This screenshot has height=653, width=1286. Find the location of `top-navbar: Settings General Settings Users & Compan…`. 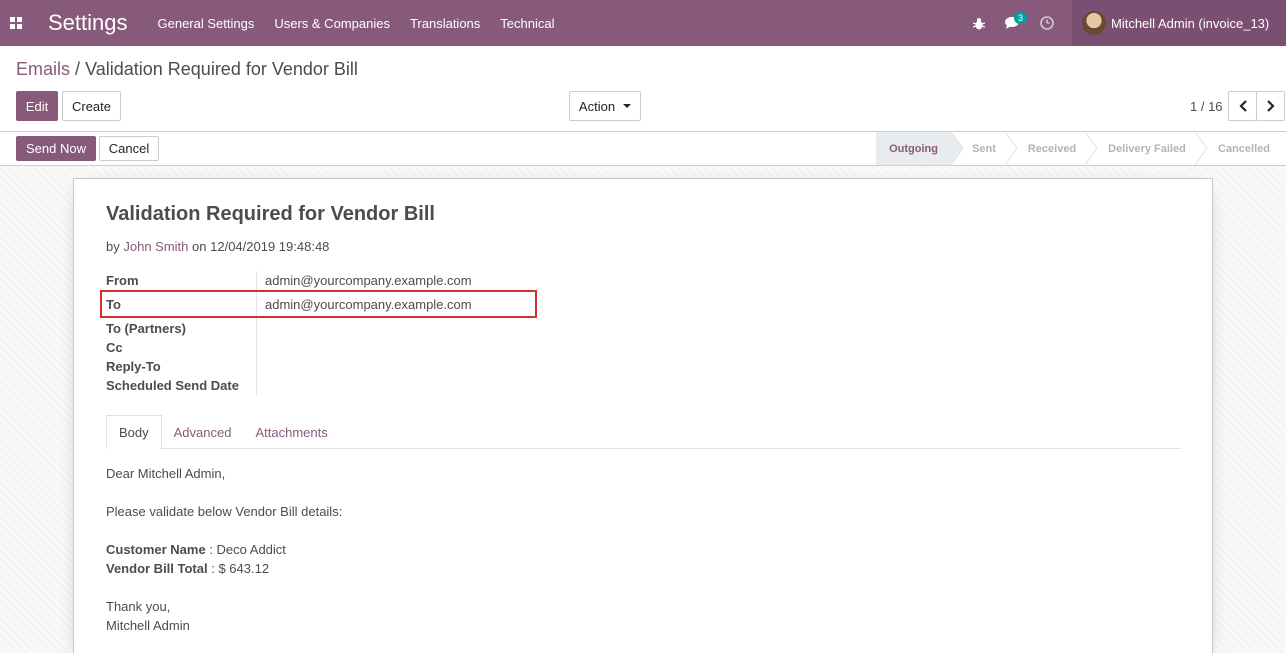

top-navbar: Settings General Settings Users & Compan… is located at coordinates (643, 23).